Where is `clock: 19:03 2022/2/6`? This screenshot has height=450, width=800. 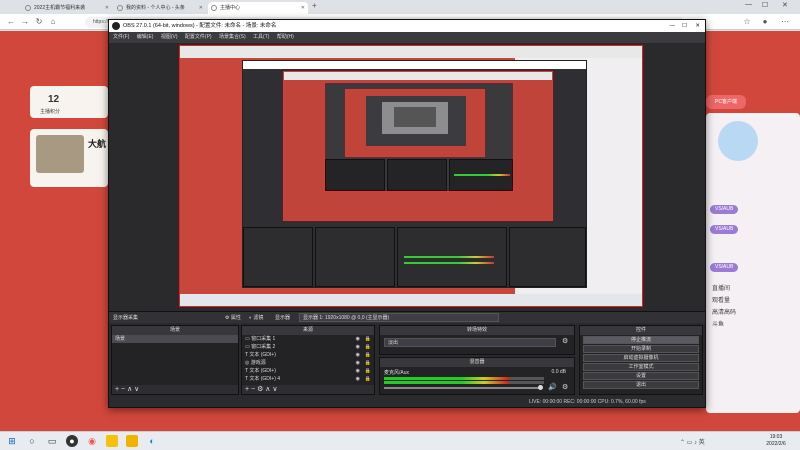 clock: 19:03 2022/2/6 is located at coordinates (776, 441).